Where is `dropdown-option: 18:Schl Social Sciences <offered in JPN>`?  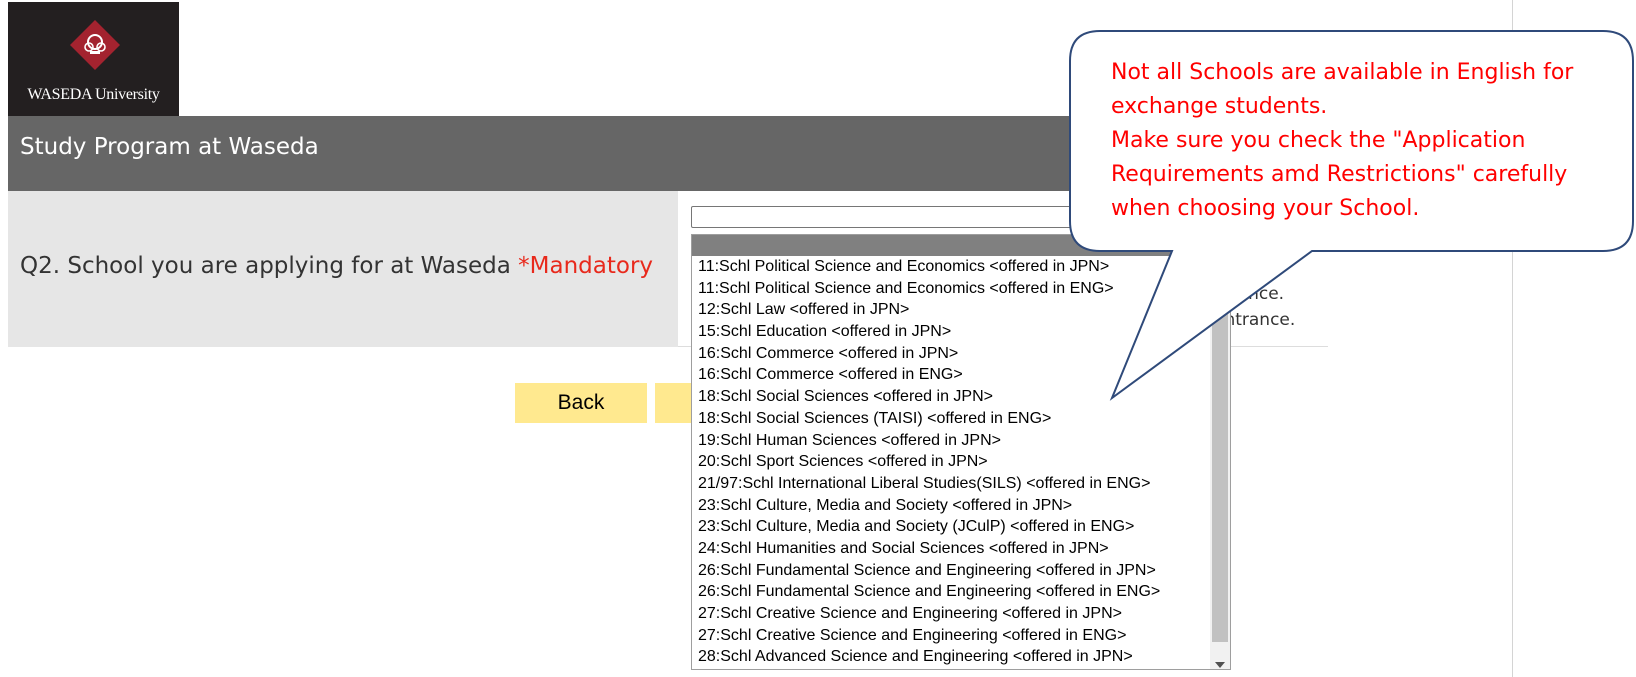
dropdown-option: 18:Schl Social Sciences <offered in JPN> is located at coordinates (951, 397).